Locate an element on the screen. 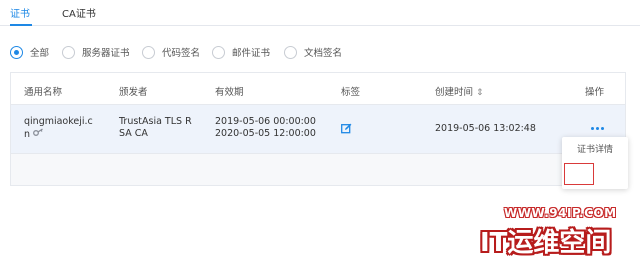  cell-issuer: TrustAsia TLS R SA CA is located at coordinates (155, 128).